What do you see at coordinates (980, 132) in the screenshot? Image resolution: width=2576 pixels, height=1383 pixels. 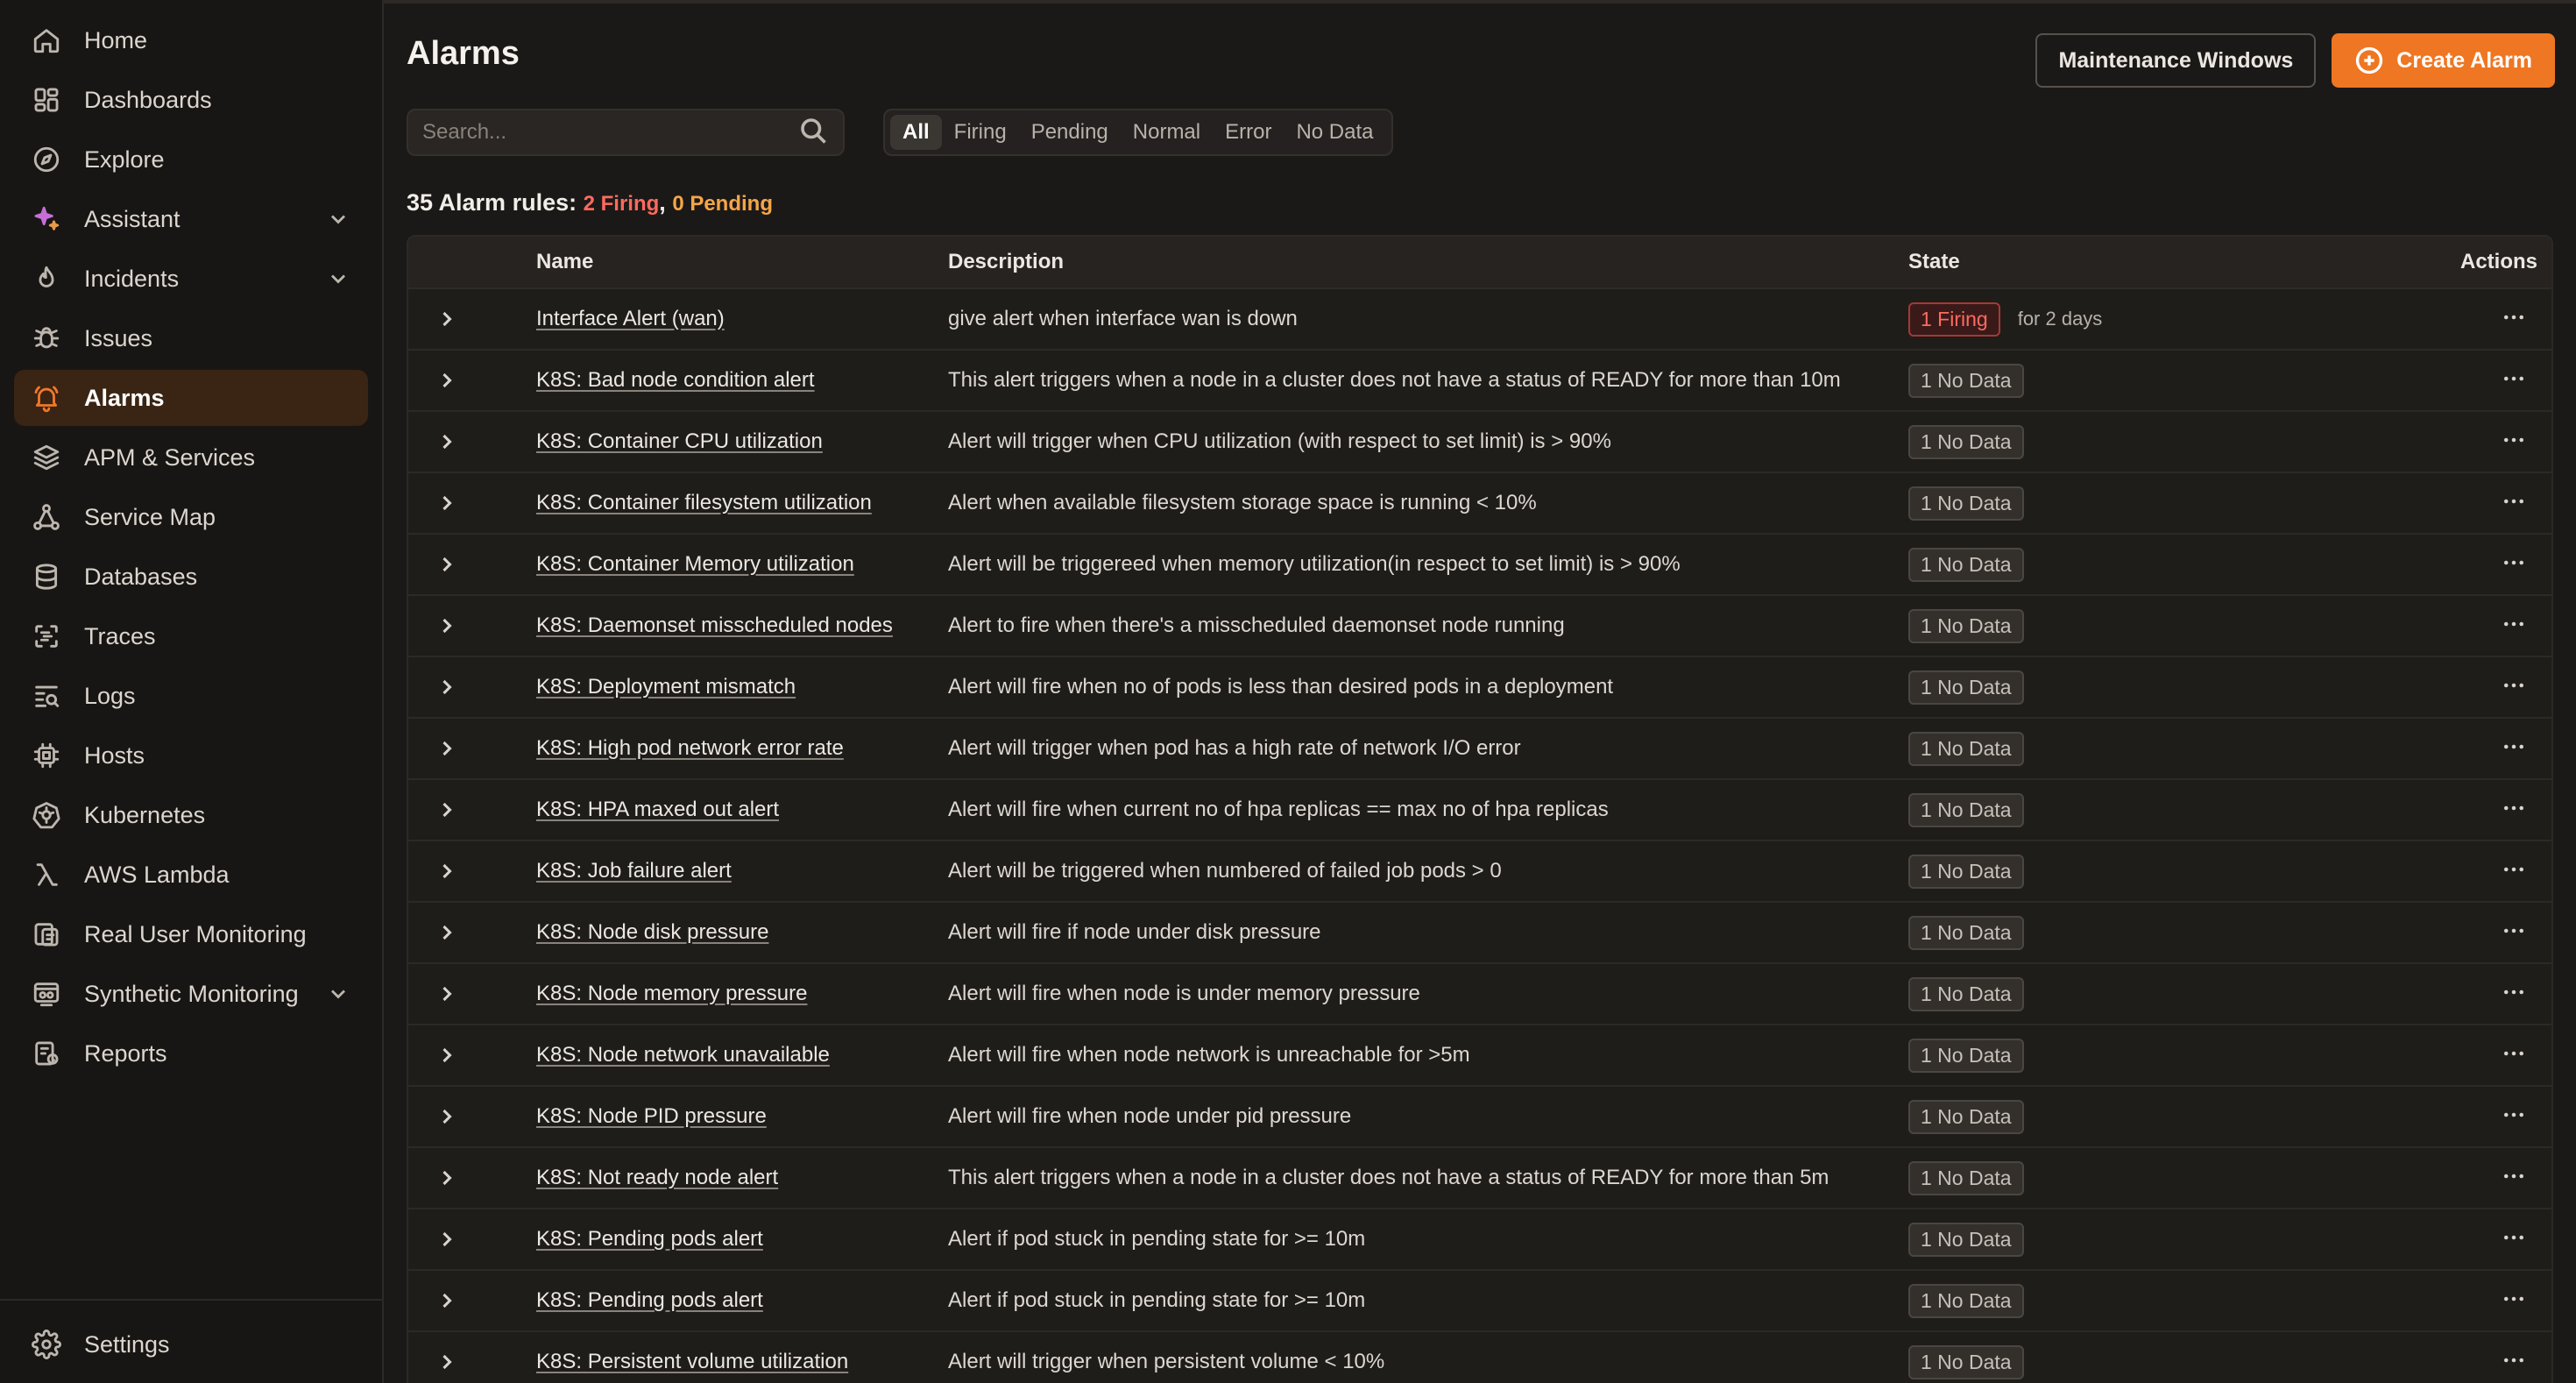 I see `filter-tab-firing: Firing` at bounding box center [980, 132].